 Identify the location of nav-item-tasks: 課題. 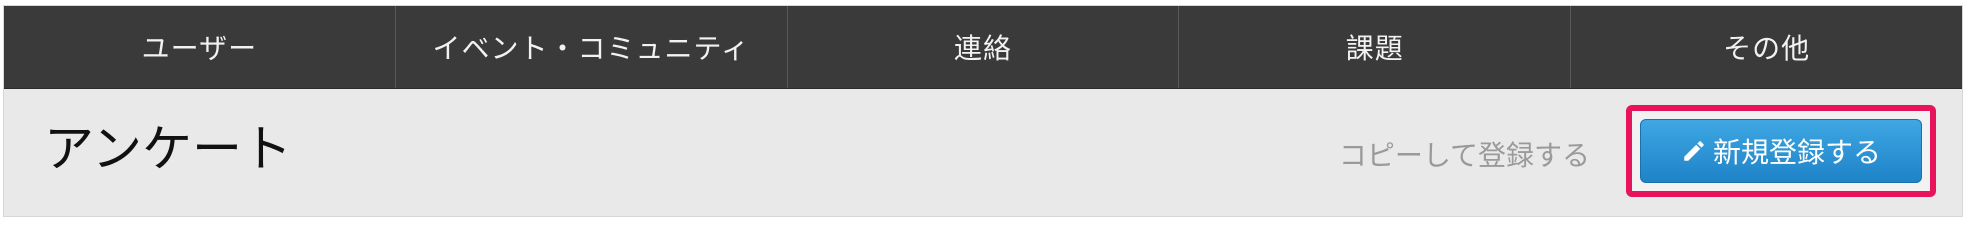
(1375, 47).